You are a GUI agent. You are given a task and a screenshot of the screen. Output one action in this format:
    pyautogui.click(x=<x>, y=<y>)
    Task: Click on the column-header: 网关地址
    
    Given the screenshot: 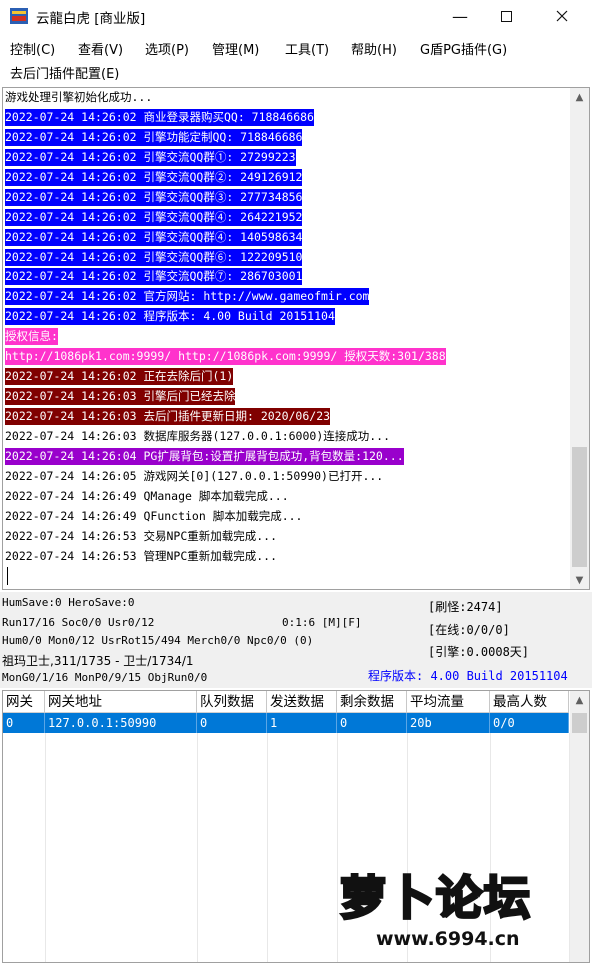 What is the action you would take?
    pyautogui.click(x=121, y=702)
    